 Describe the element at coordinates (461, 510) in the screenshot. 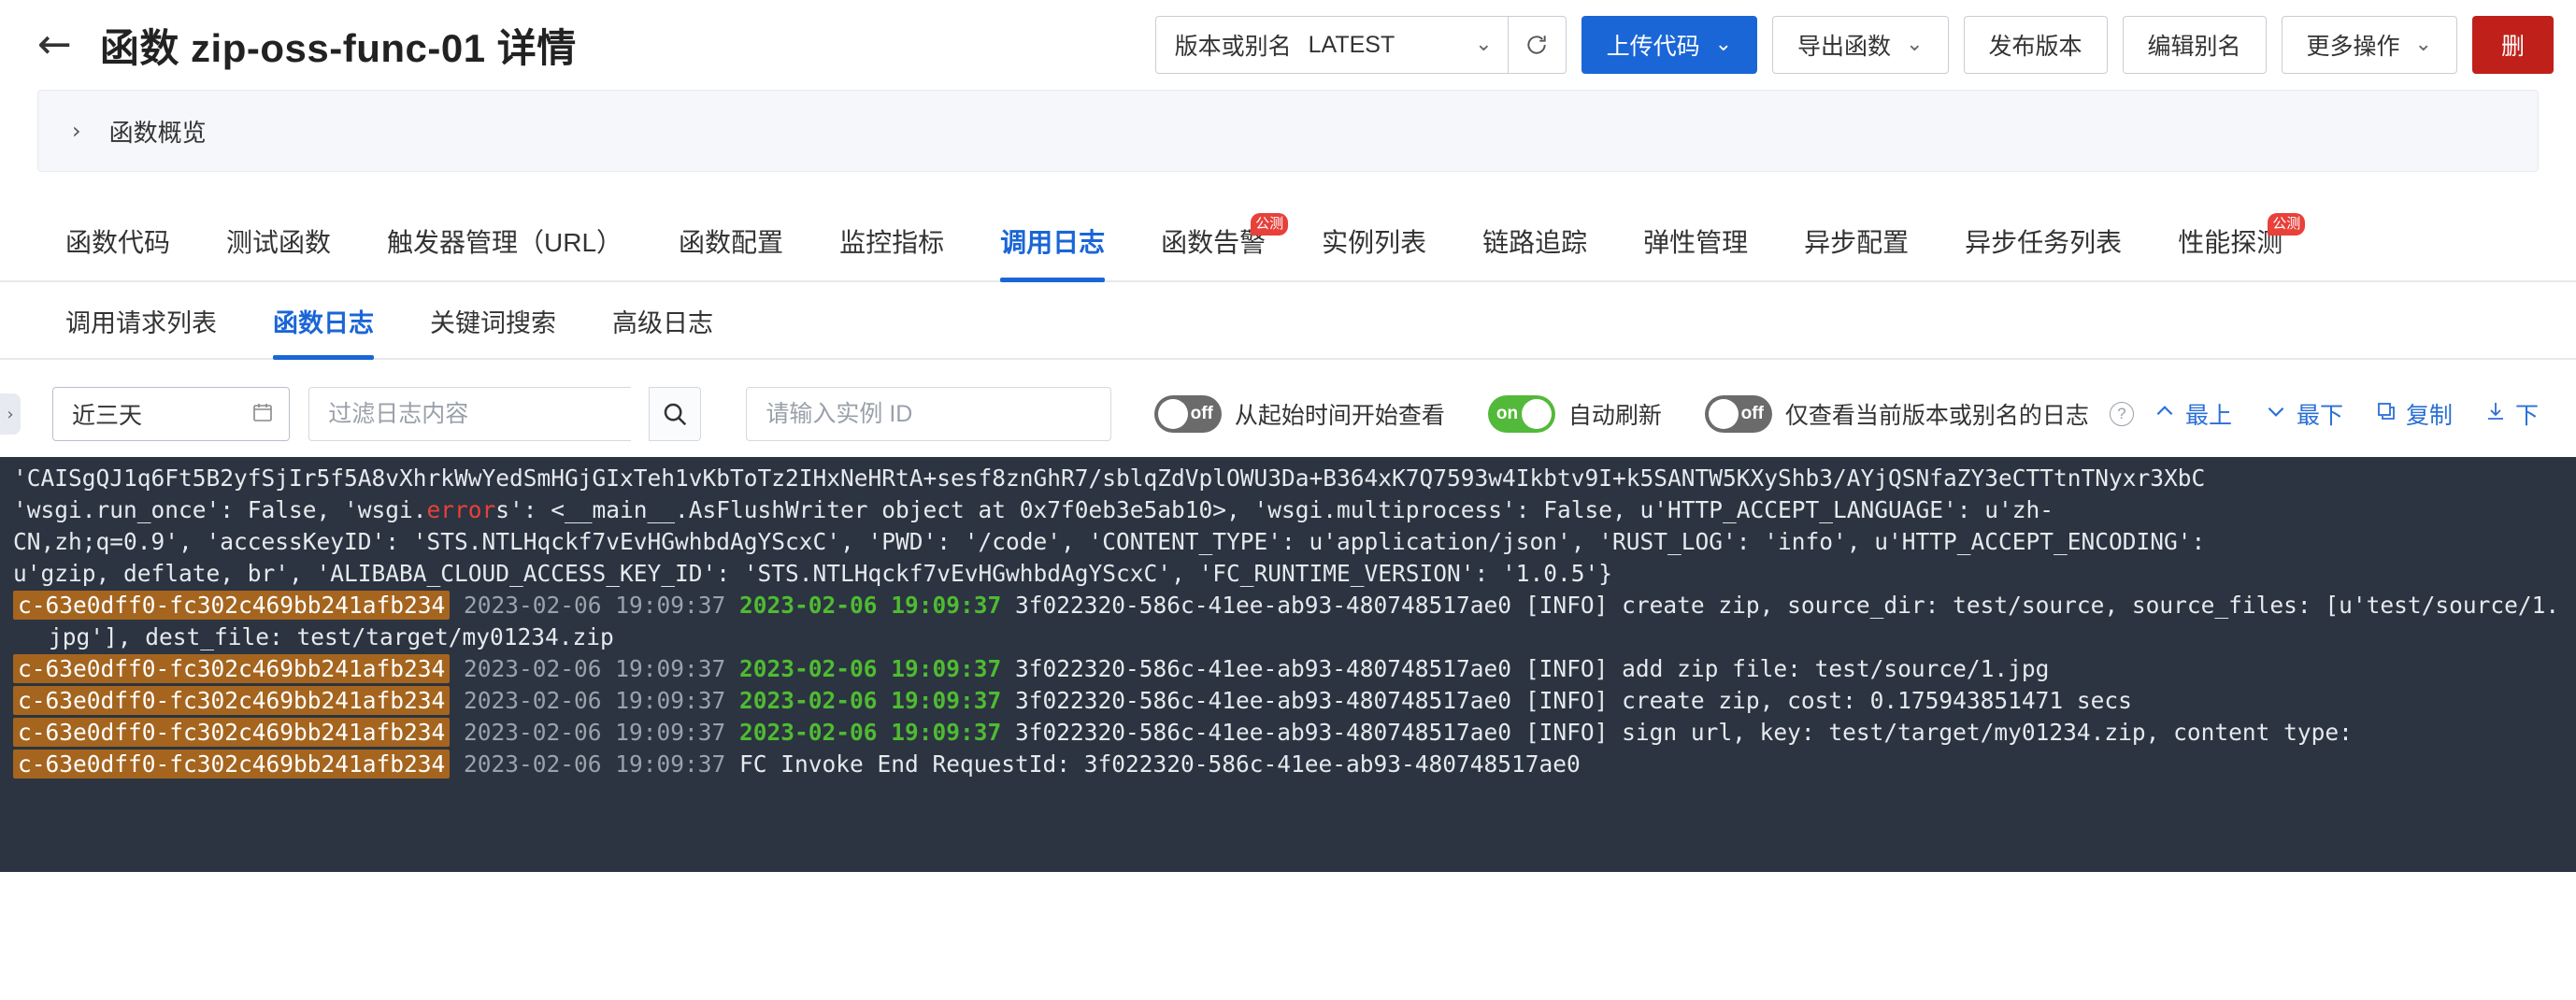

I see `log-error-token: error` at that location.